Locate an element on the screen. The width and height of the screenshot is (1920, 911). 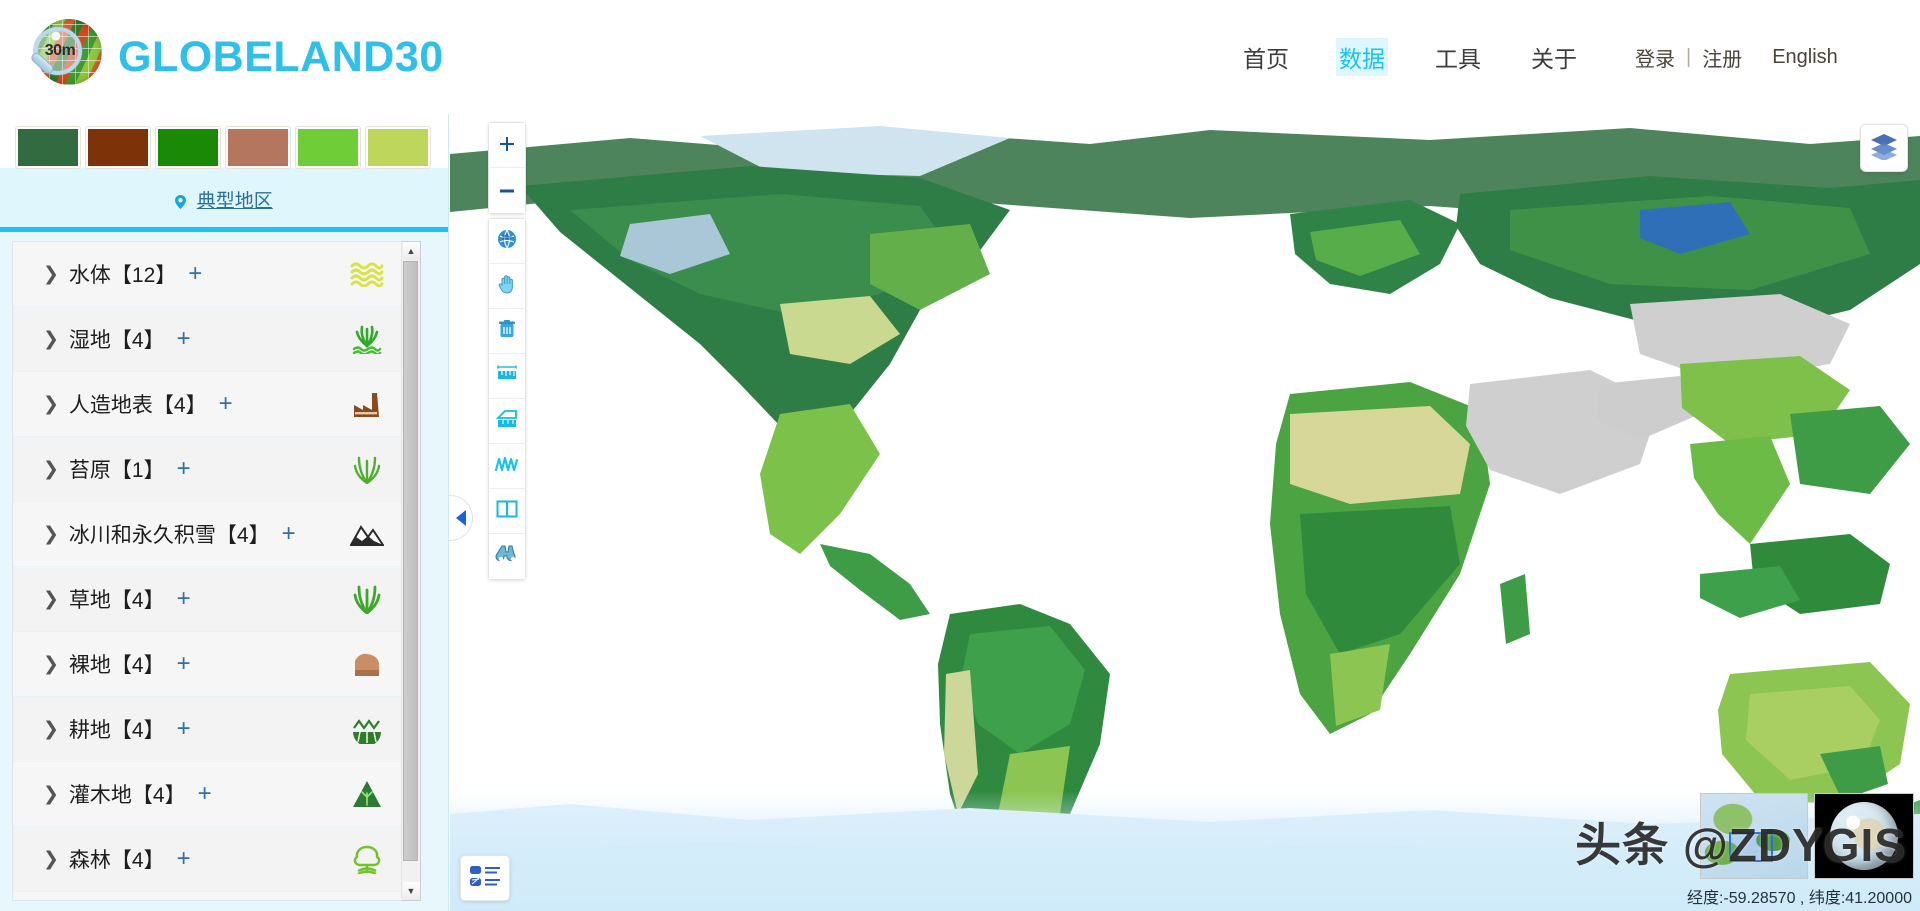
layer-row-wetland: ❯ 湿地 【4】 + is located at coordinates (207, 339).